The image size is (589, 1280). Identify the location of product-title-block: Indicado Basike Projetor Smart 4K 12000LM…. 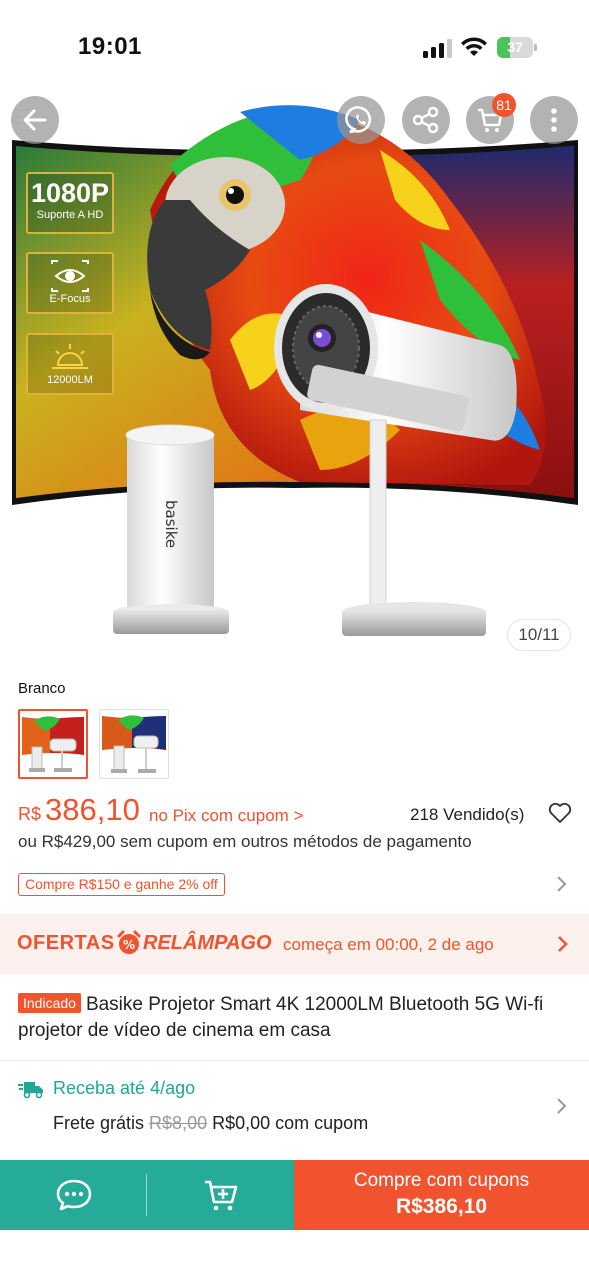
(296, 1018).